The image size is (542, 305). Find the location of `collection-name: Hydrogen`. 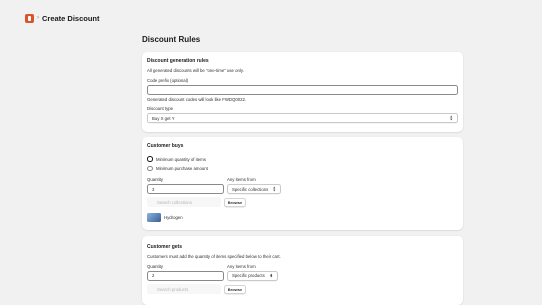

collection-name: Hydrogen is located at coordinates (173, 217).